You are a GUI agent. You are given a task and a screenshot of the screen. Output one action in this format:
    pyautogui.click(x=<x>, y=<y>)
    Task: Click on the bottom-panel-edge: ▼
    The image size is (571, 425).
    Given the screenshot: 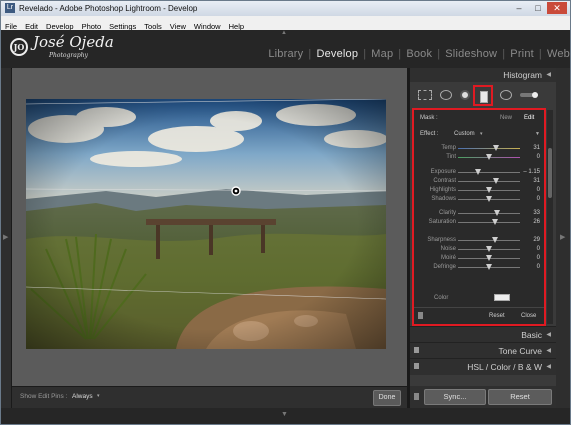 What is the action you would take?
    pyautogui.click(x=285, y=416)
    